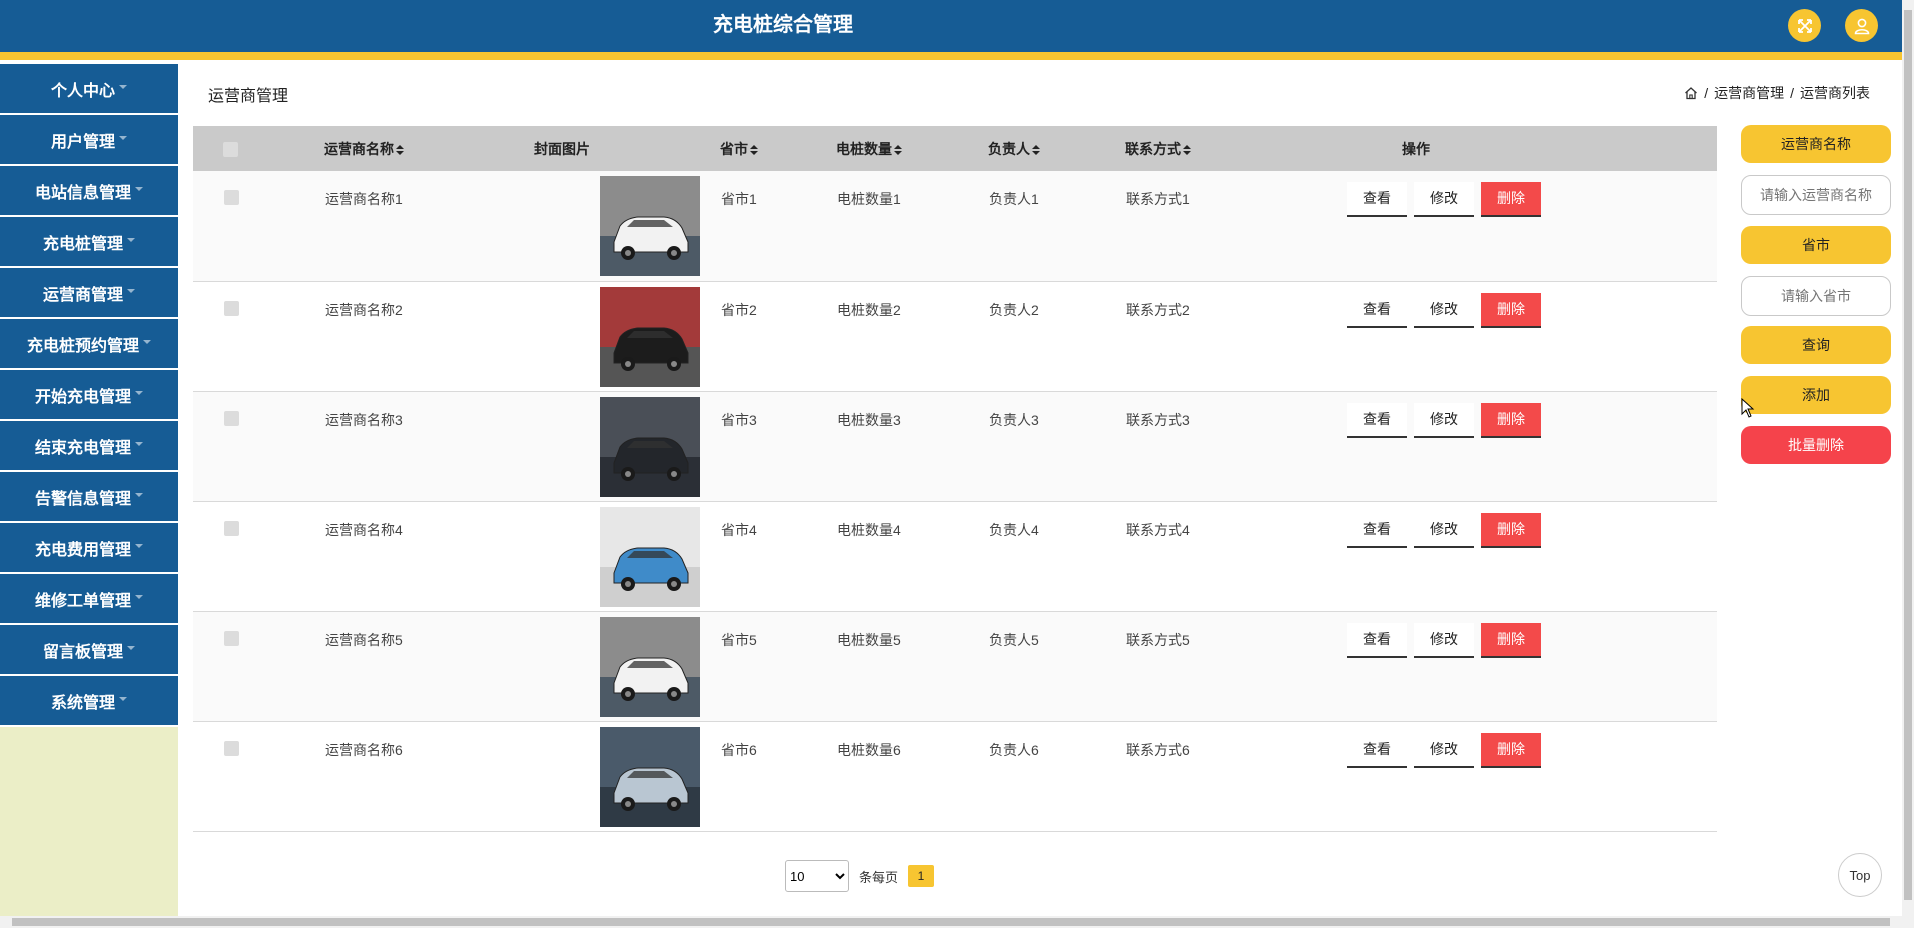 The height and width of the screenshot is (928, 1914). What do you see at coordinates (778, 148) in the screenshot?
I see `col-province: 省市` at bounding box center [778, 148].